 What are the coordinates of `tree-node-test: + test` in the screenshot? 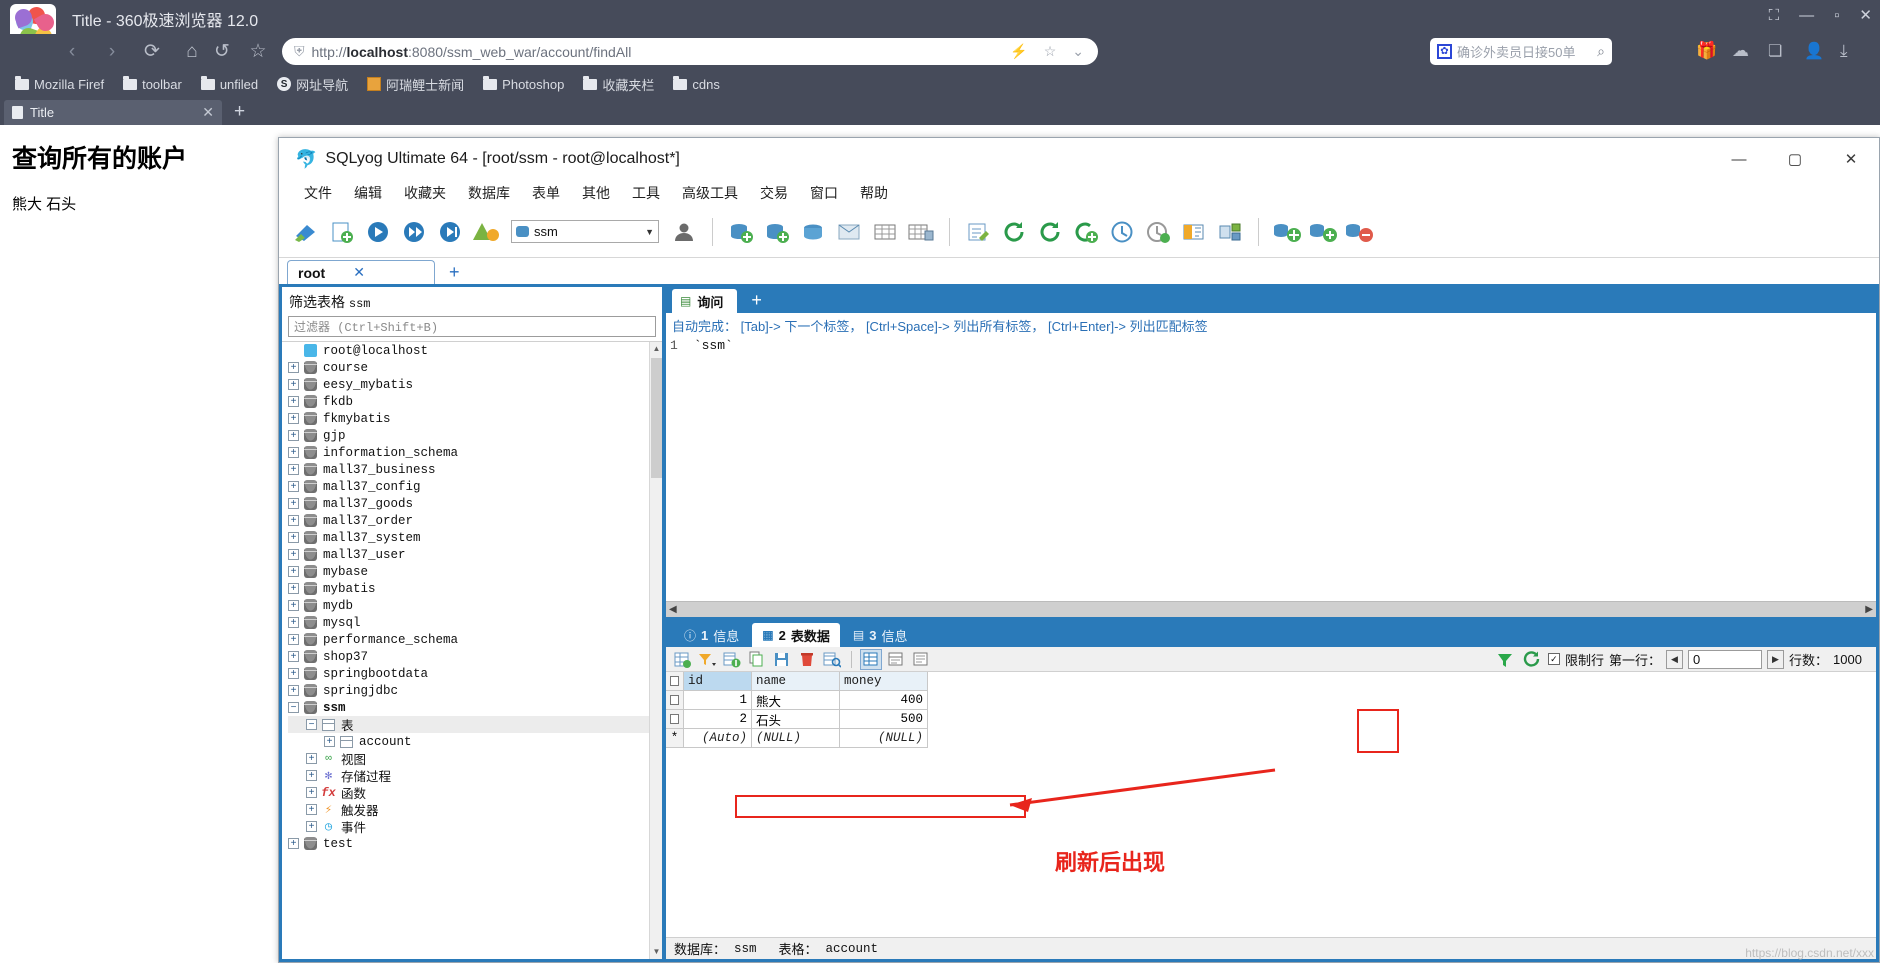 It's located at (475, 843).